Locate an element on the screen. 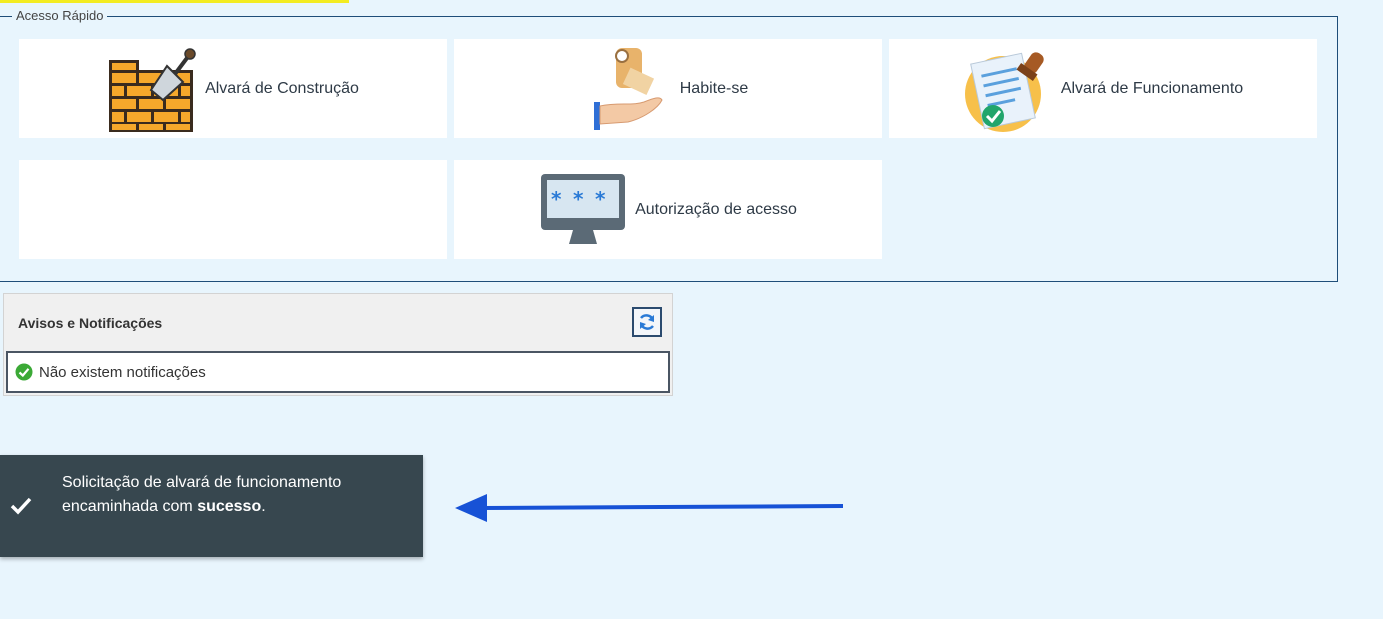 Image resolution: width=1383 pixels, height=619 pixels. hand-key-icon is located at coordinates (626, 89).